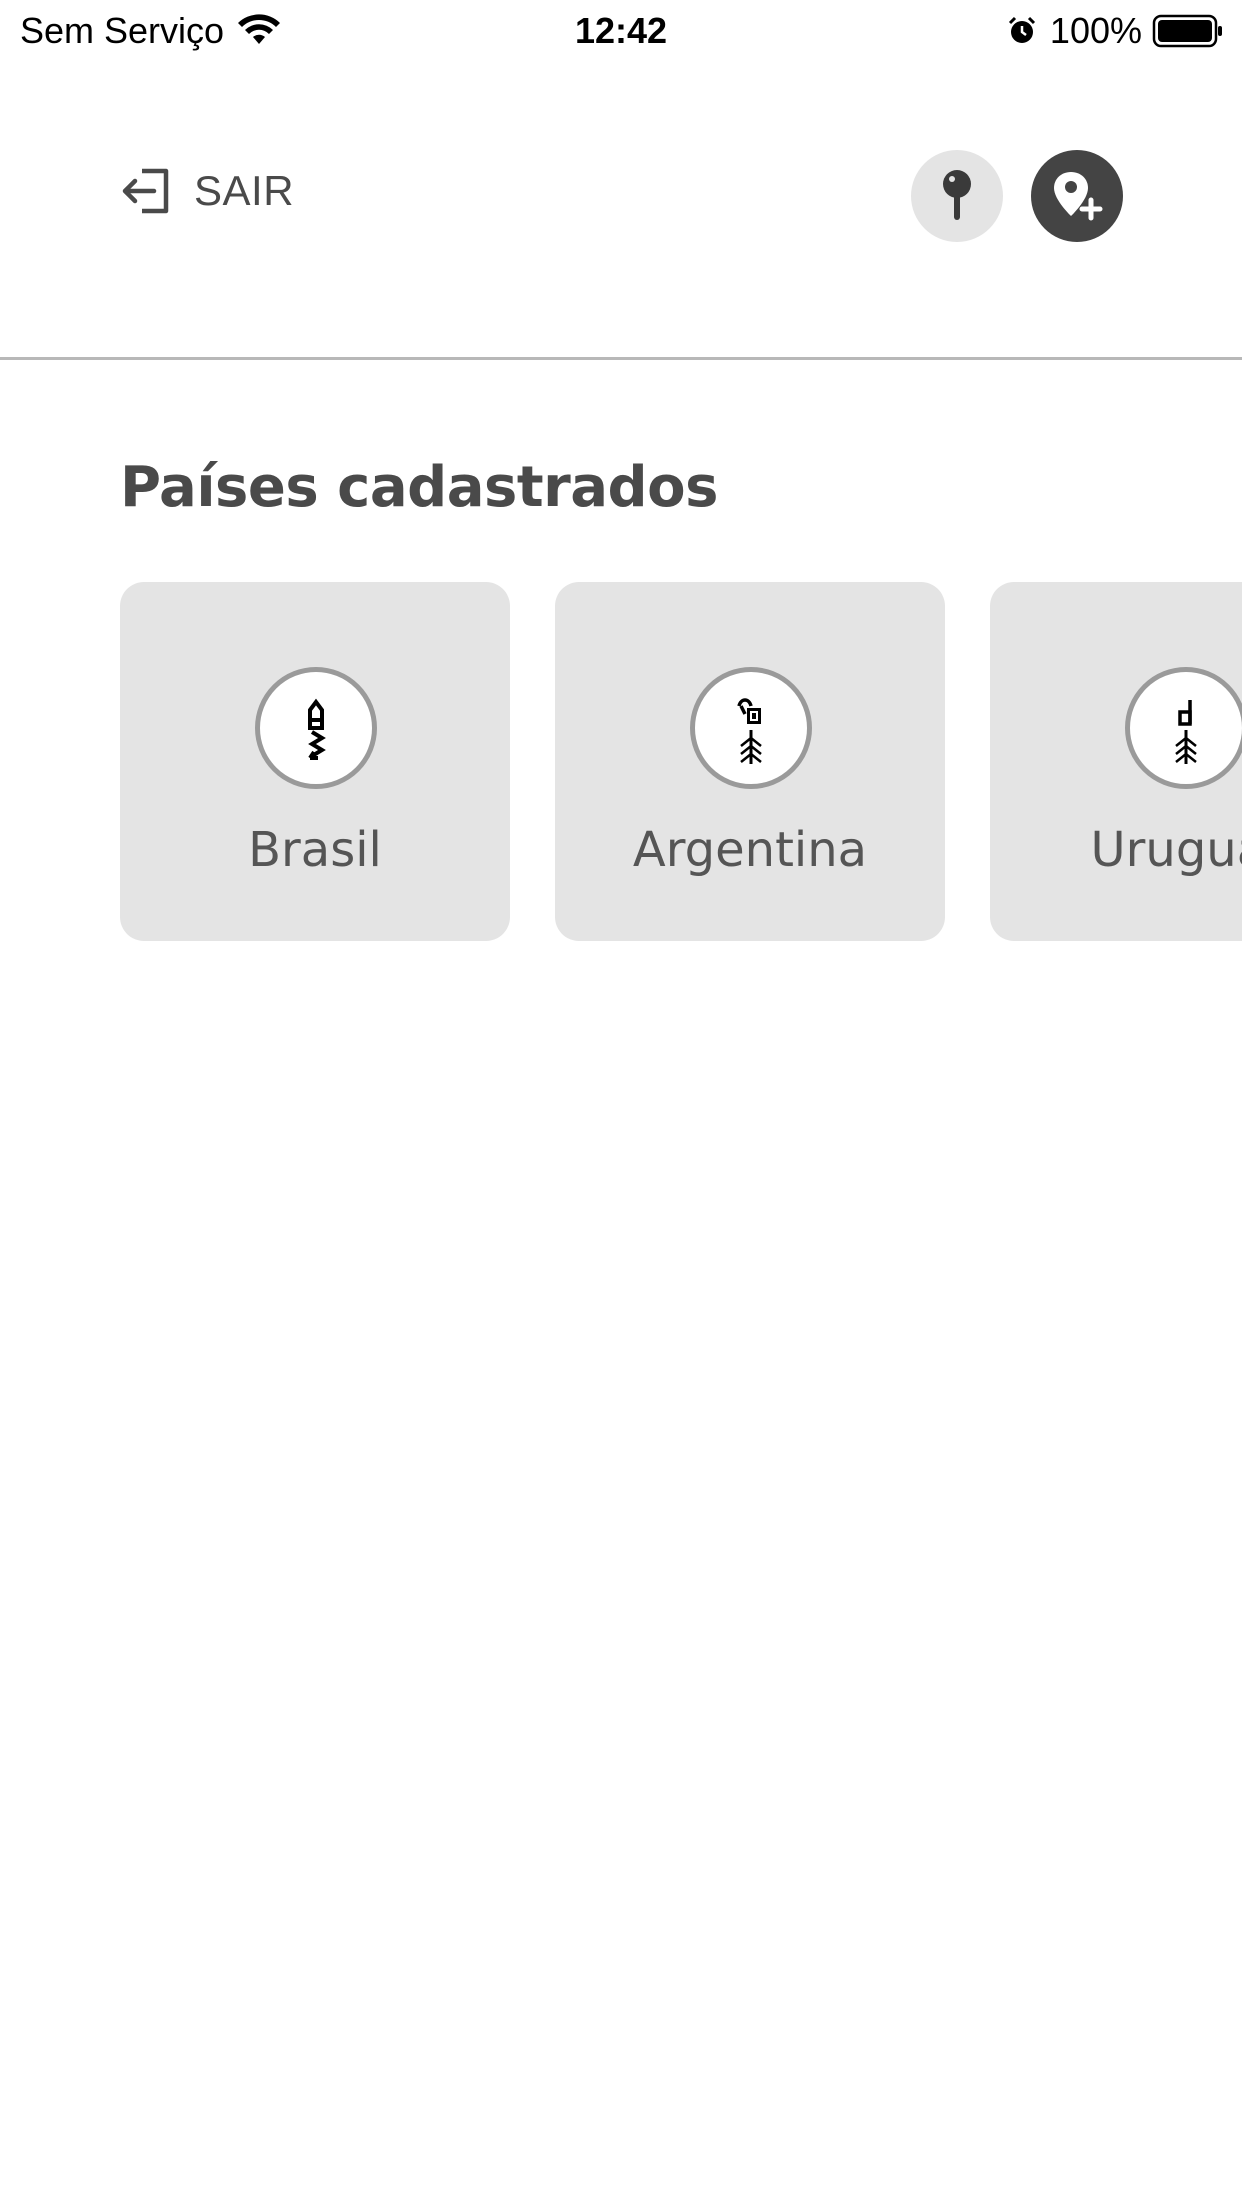  I want to click on status-indicators: 100%, so click(1115, 31).